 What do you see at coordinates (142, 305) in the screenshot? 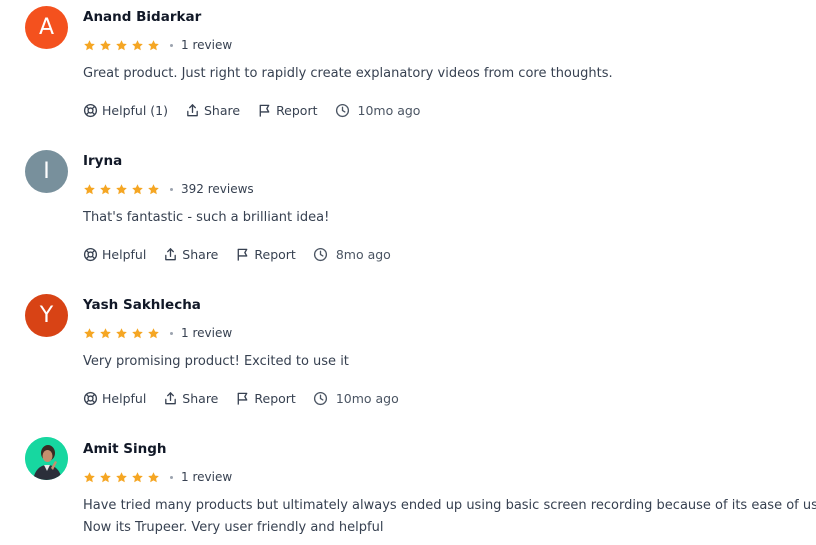
I see `reviewer-name: Yash Sakhlecha` at bounding box center [142, 305].